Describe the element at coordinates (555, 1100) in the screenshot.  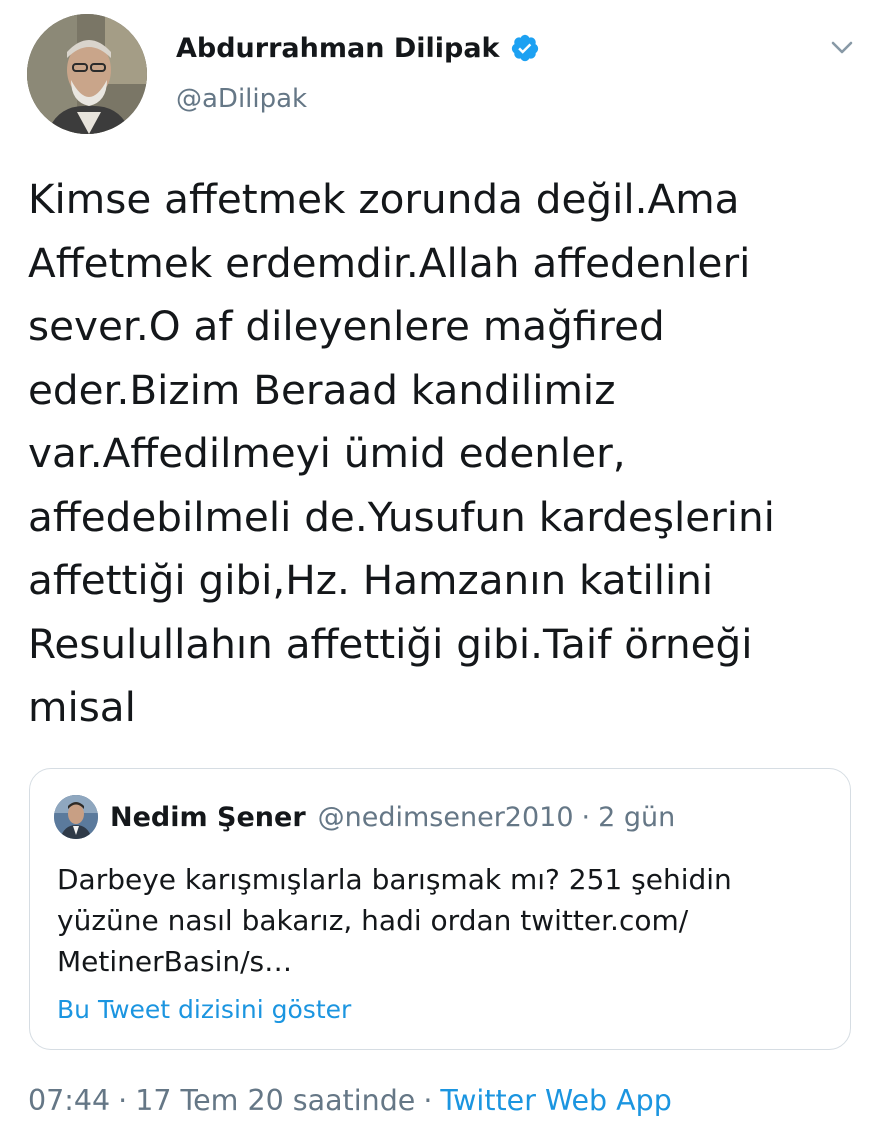
I see `tweet-source-link: Twitter Web App` at that location.